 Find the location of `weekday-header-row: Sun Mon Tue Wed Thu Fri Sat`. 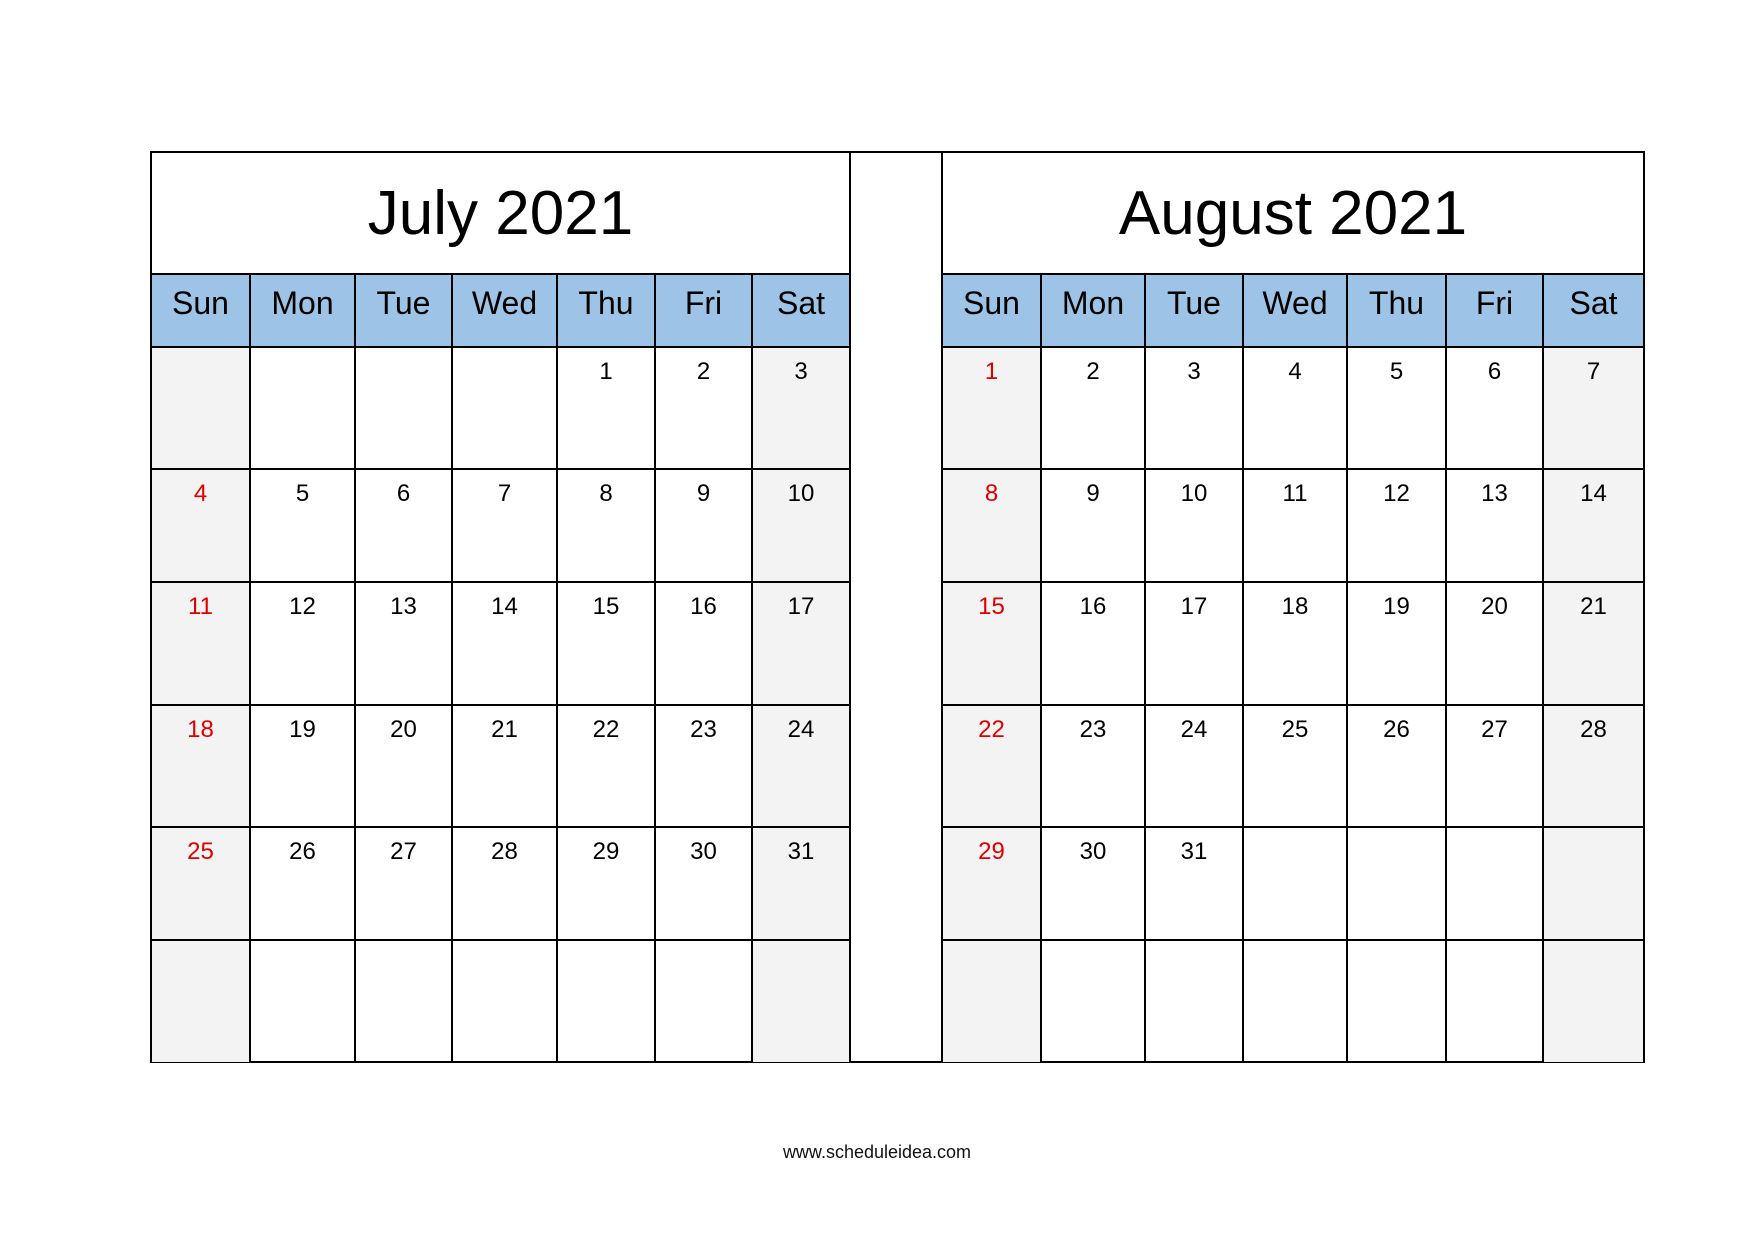

weekday-header-row: Sun Mon Tue Wed Thu Fri Sat is located at coordinates (1293, 311).